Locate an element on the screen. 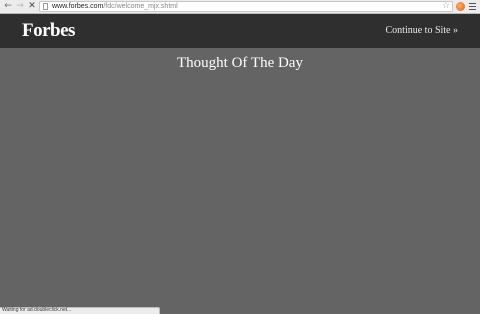 The height and width of the screenshot is (314, 480). stop-loading-icon: ✕ is located at coordinates (32, 6).